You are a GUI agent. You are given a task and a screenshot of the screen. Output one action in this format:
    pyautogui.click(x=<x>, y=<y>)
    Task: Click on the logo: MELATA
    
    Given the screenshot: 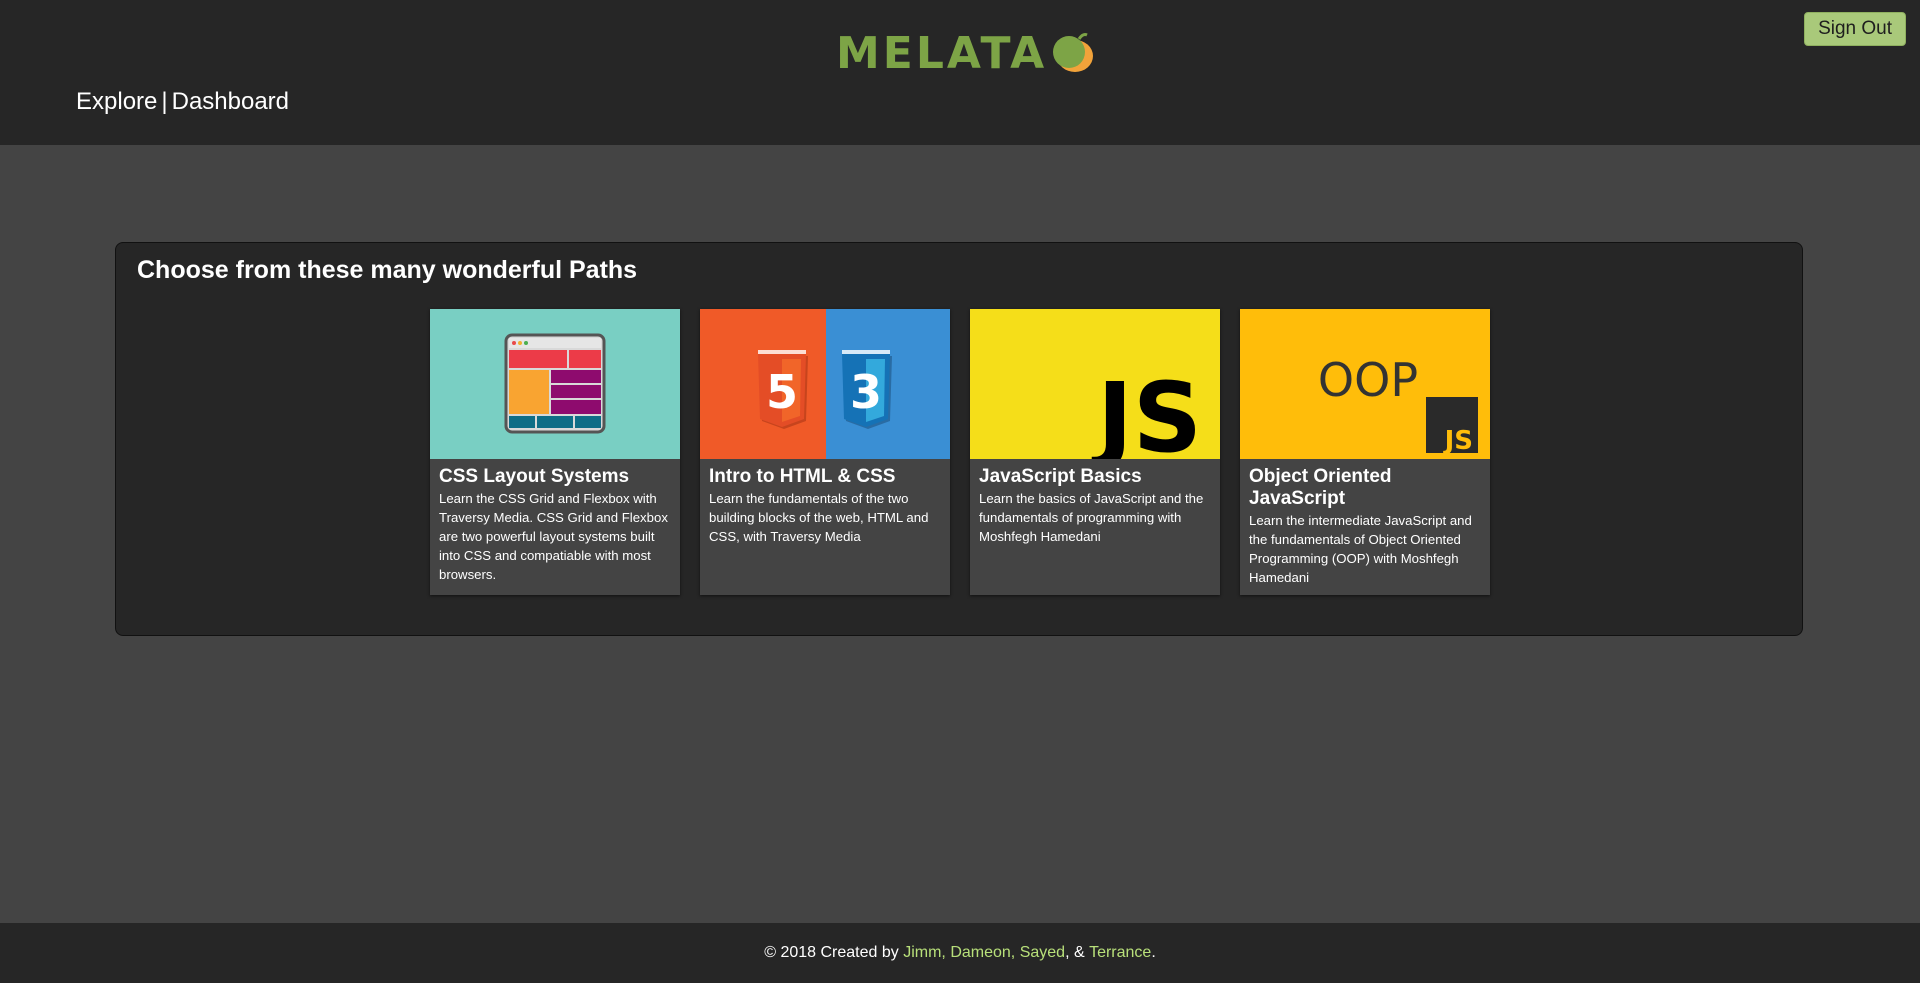 What is the action you would take?
    pyautogui.click(x=966, y=53)
    